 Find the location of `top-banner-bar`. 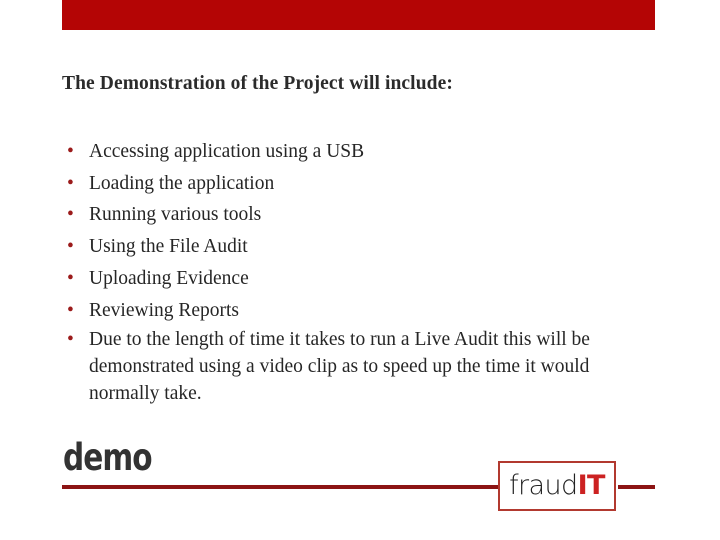

top-banner-bar is located at coordinates (358, 15).